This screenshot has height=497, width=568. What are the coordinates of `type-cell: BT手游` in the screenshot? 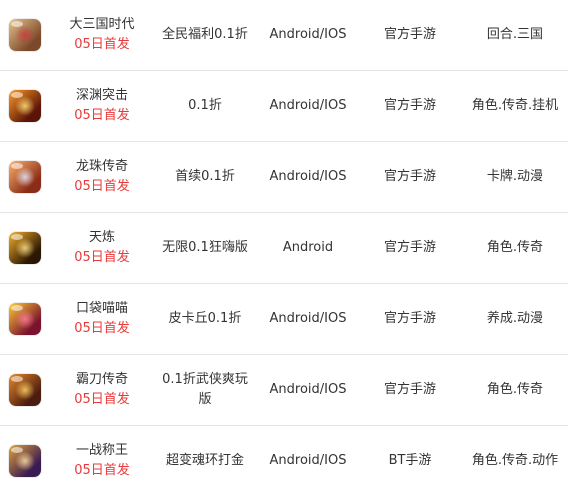 It's located at (410, 460).